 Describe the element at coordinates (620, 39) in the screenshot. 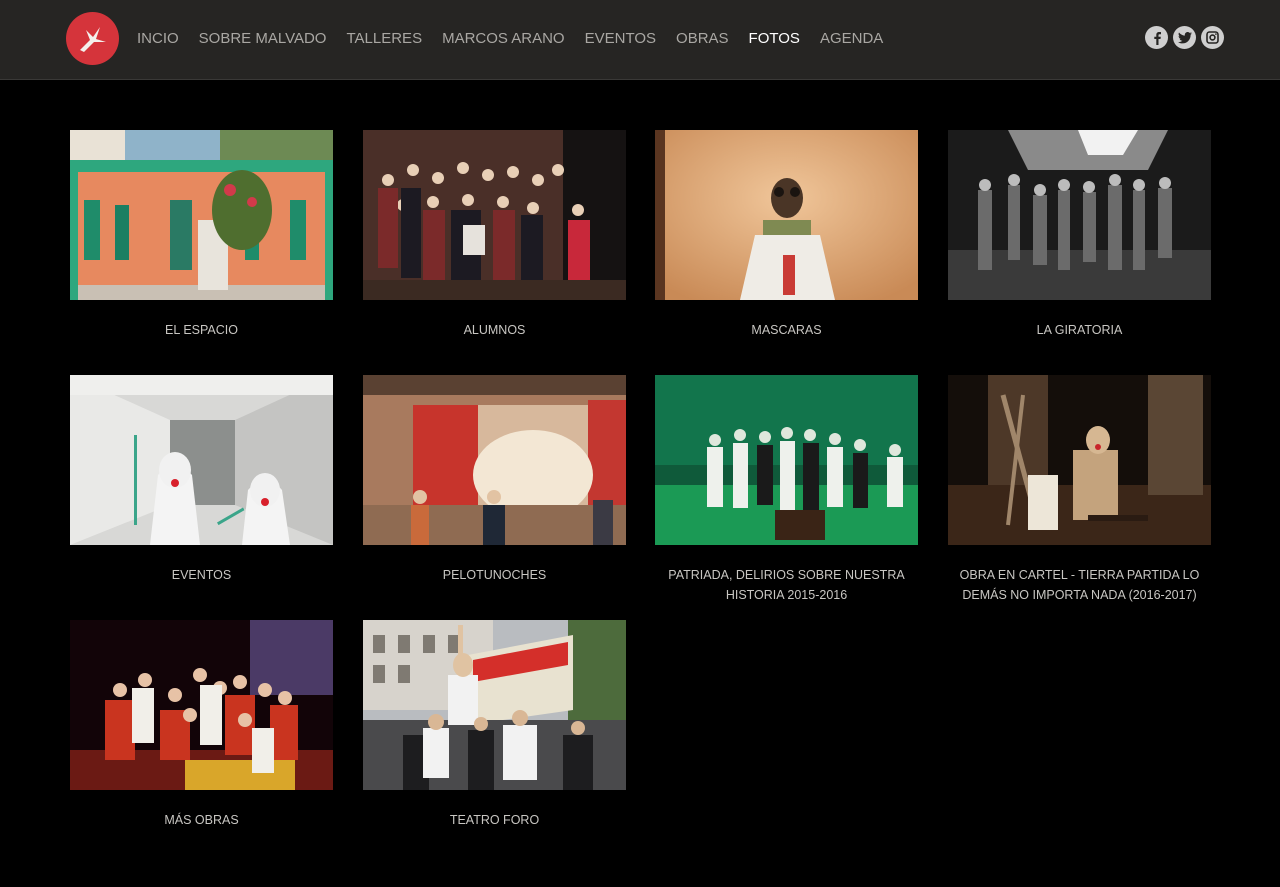

I see `nav-item-eventos: EVENTOS` at that location.